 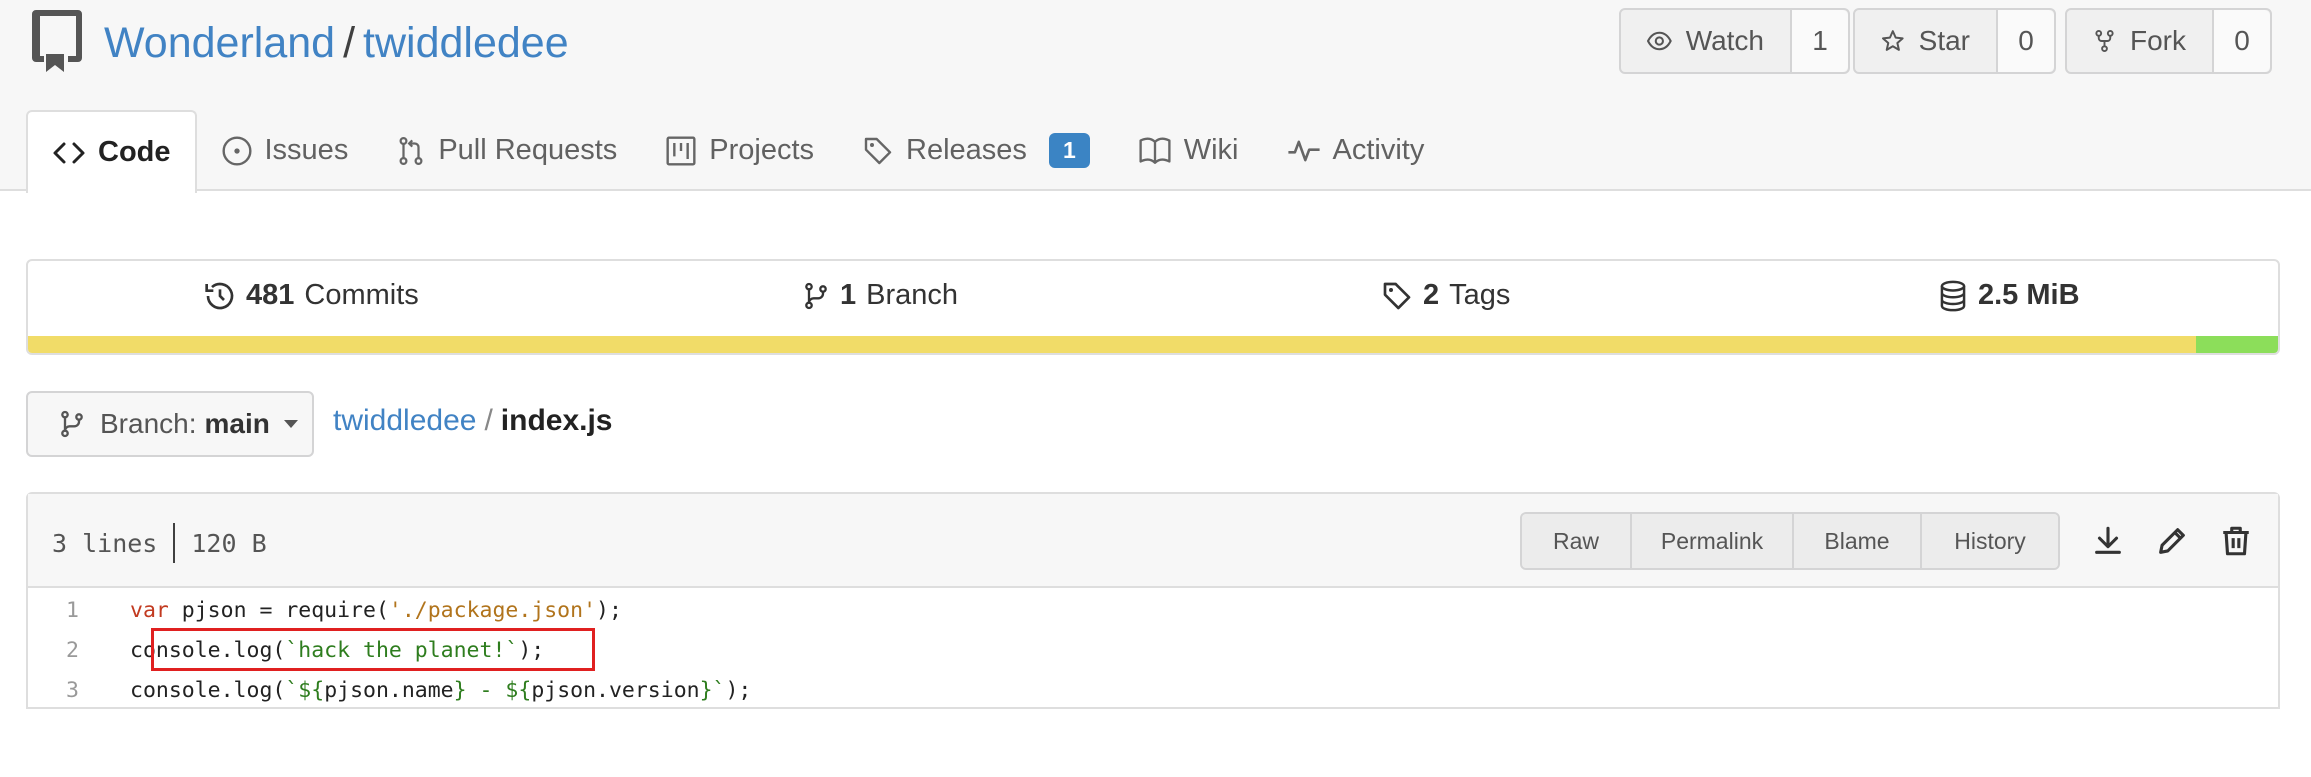 What do you see at coordinates (966, 150) in the screenshot?
I see `tab-releases-label: Releases` at bounding box center [966, 150].